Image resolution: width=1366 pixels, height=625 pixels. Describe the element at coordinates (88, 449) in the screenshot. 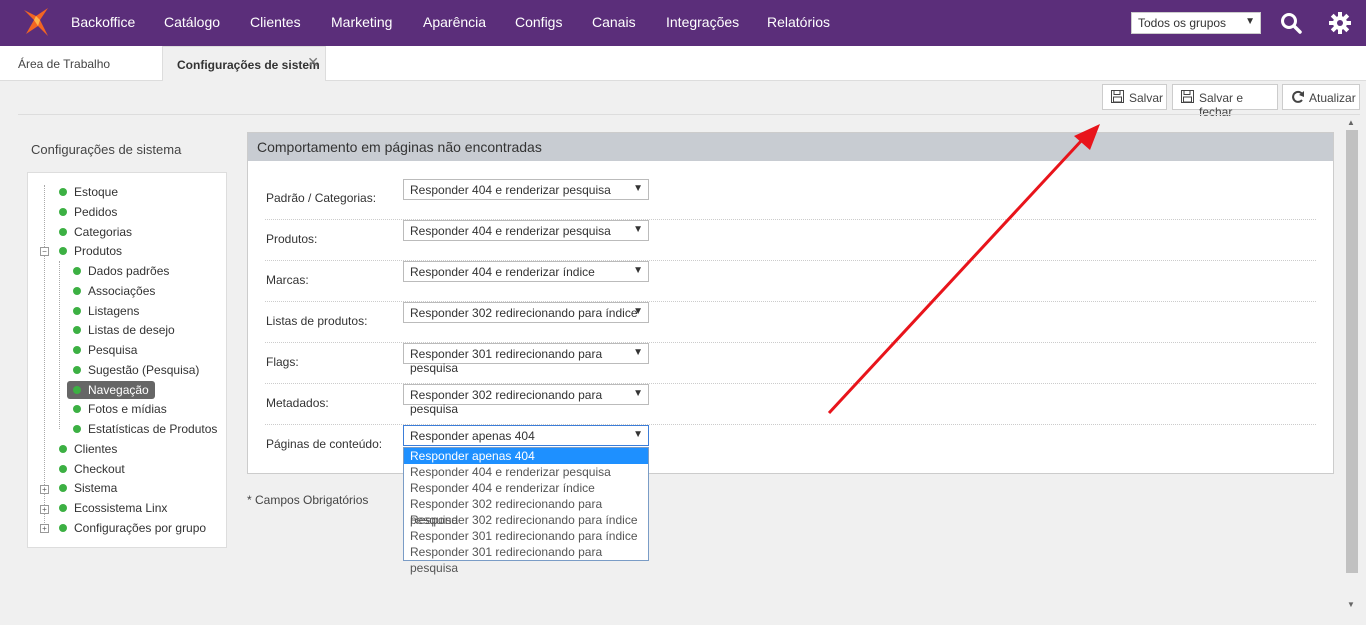

I see `tree-item-clientes: Clientes` at that location.